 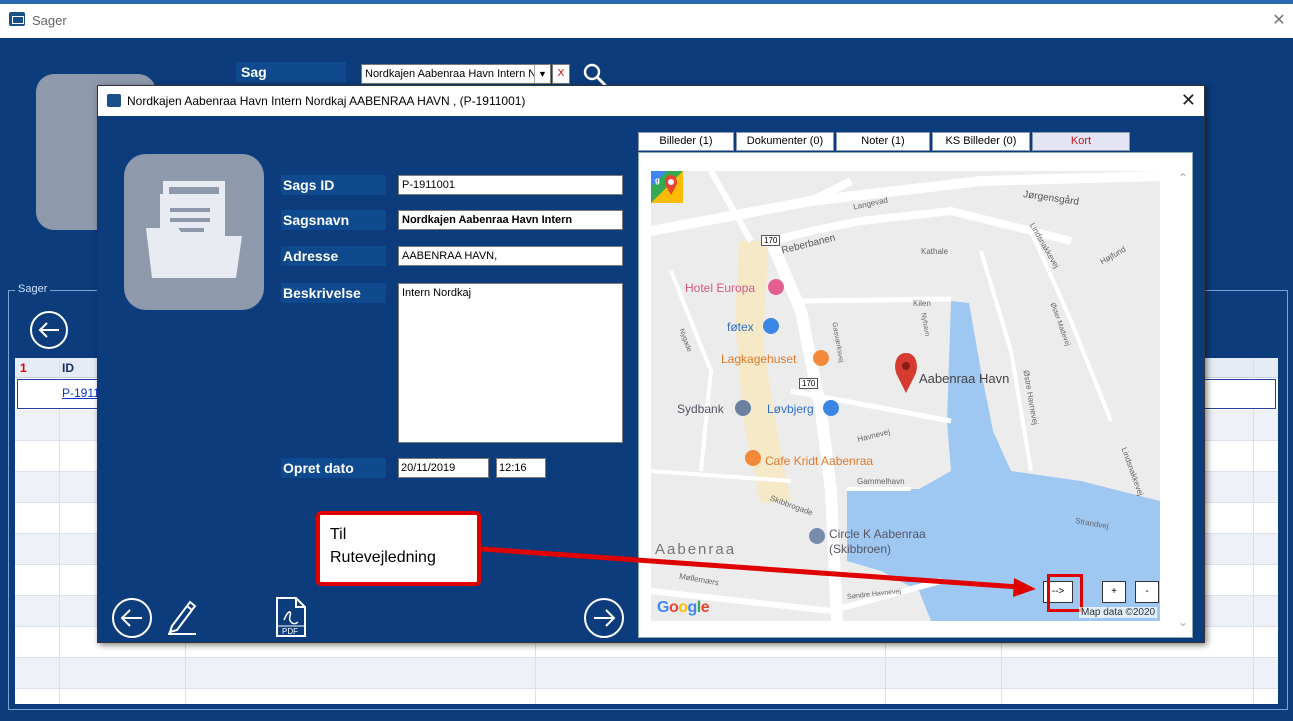 What do you see at coordinates (17, 19) in the screenshot?
I see `app-icon` at bounding box center [17, 19].